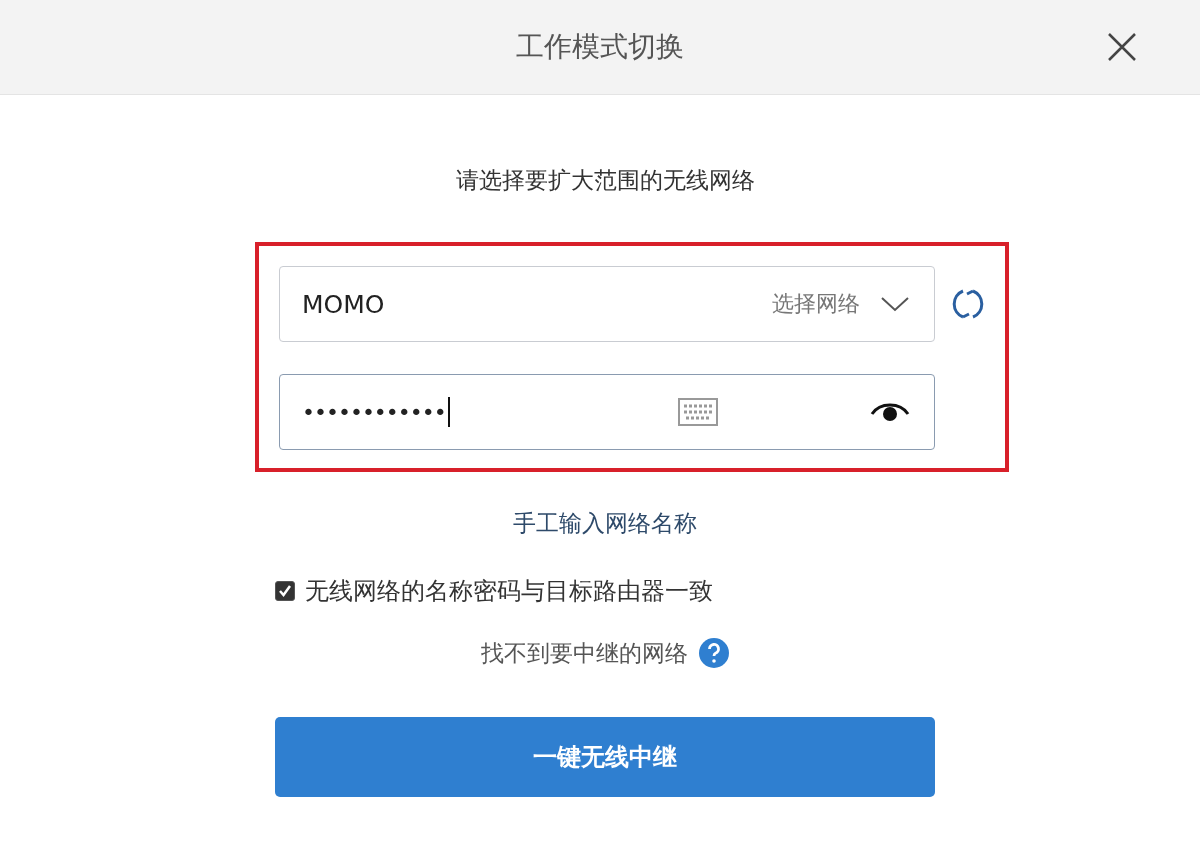 This screenshot has height=858, width=1200. What do you see at coordinates (607, 304) in the screenshot?
I see `network-select: MOMO 选择网络` at bounding box center [607, 304].